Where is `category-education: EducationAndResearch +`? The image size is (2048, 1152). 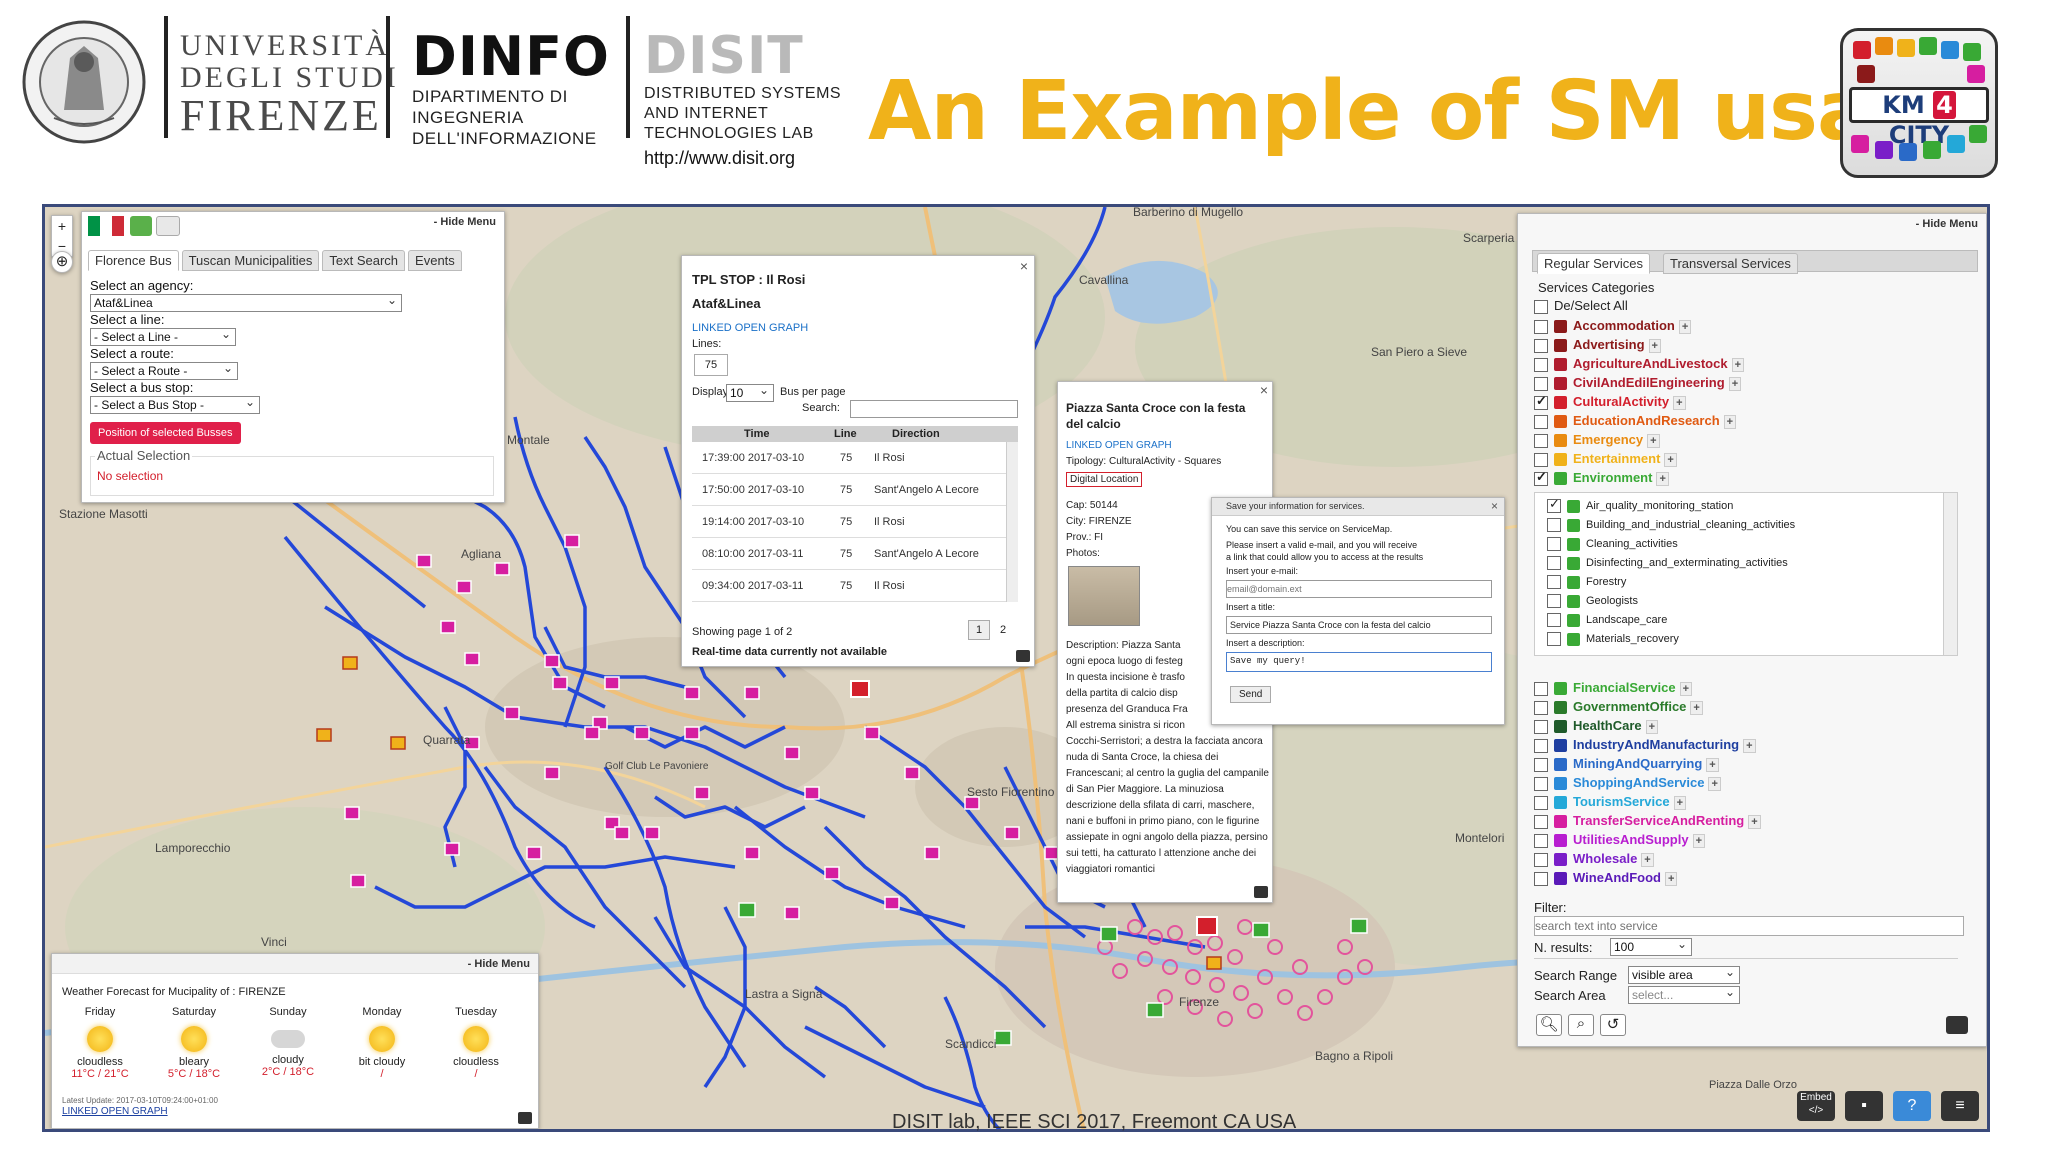 category-education: EducationAndResearch + is located at coordinates (1635, 422).